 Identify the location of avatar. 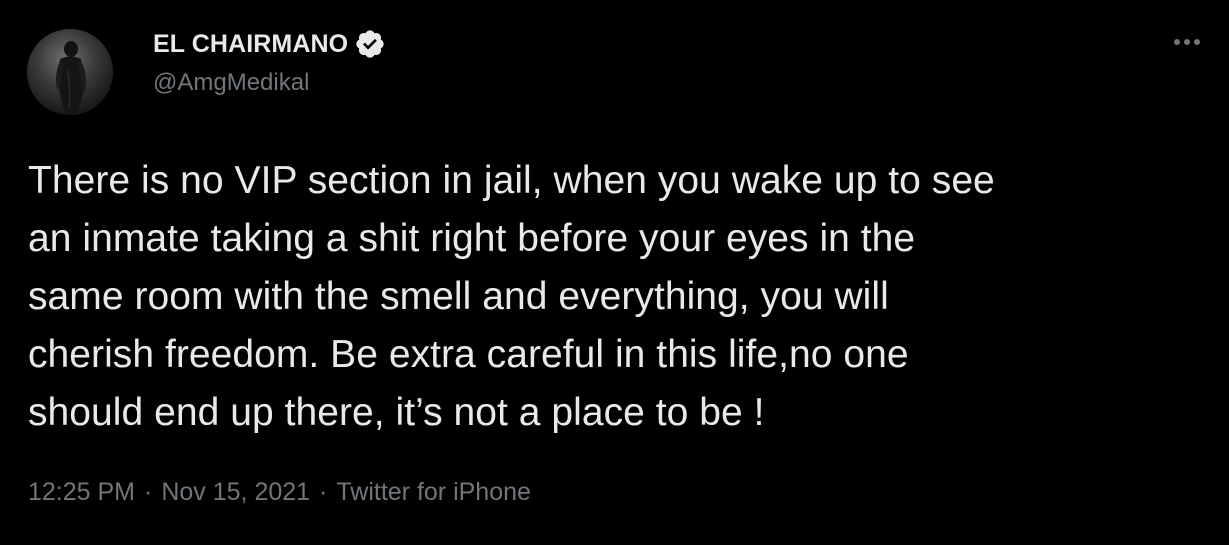
(70, 72).